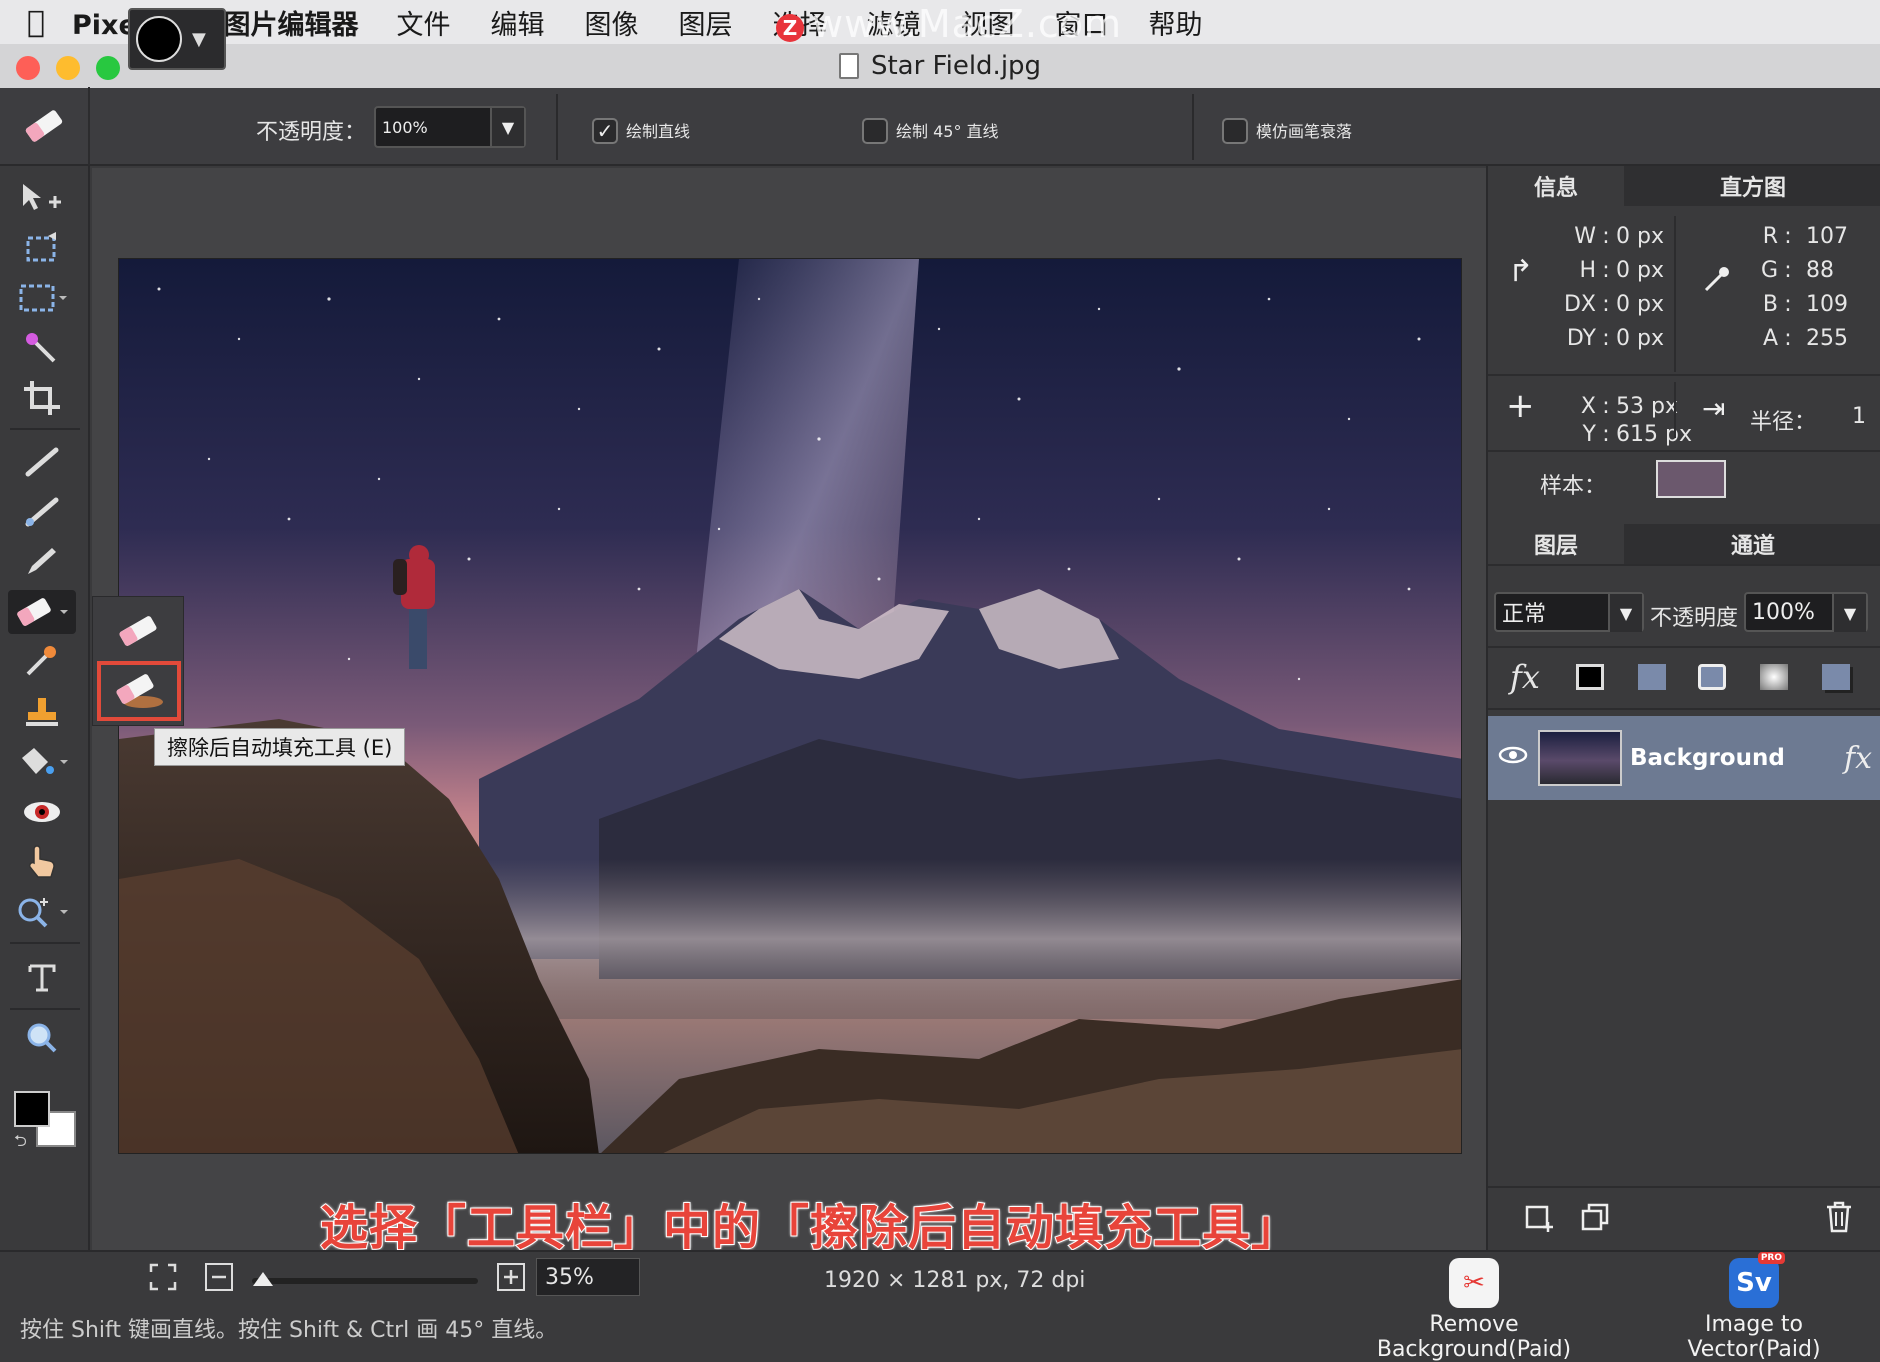 The width and height of the screenshot is (1880, 1362). Describe the element at coordinates (42, 1038) in the screenshot. I see `magnifier-tool-icon` at that location.